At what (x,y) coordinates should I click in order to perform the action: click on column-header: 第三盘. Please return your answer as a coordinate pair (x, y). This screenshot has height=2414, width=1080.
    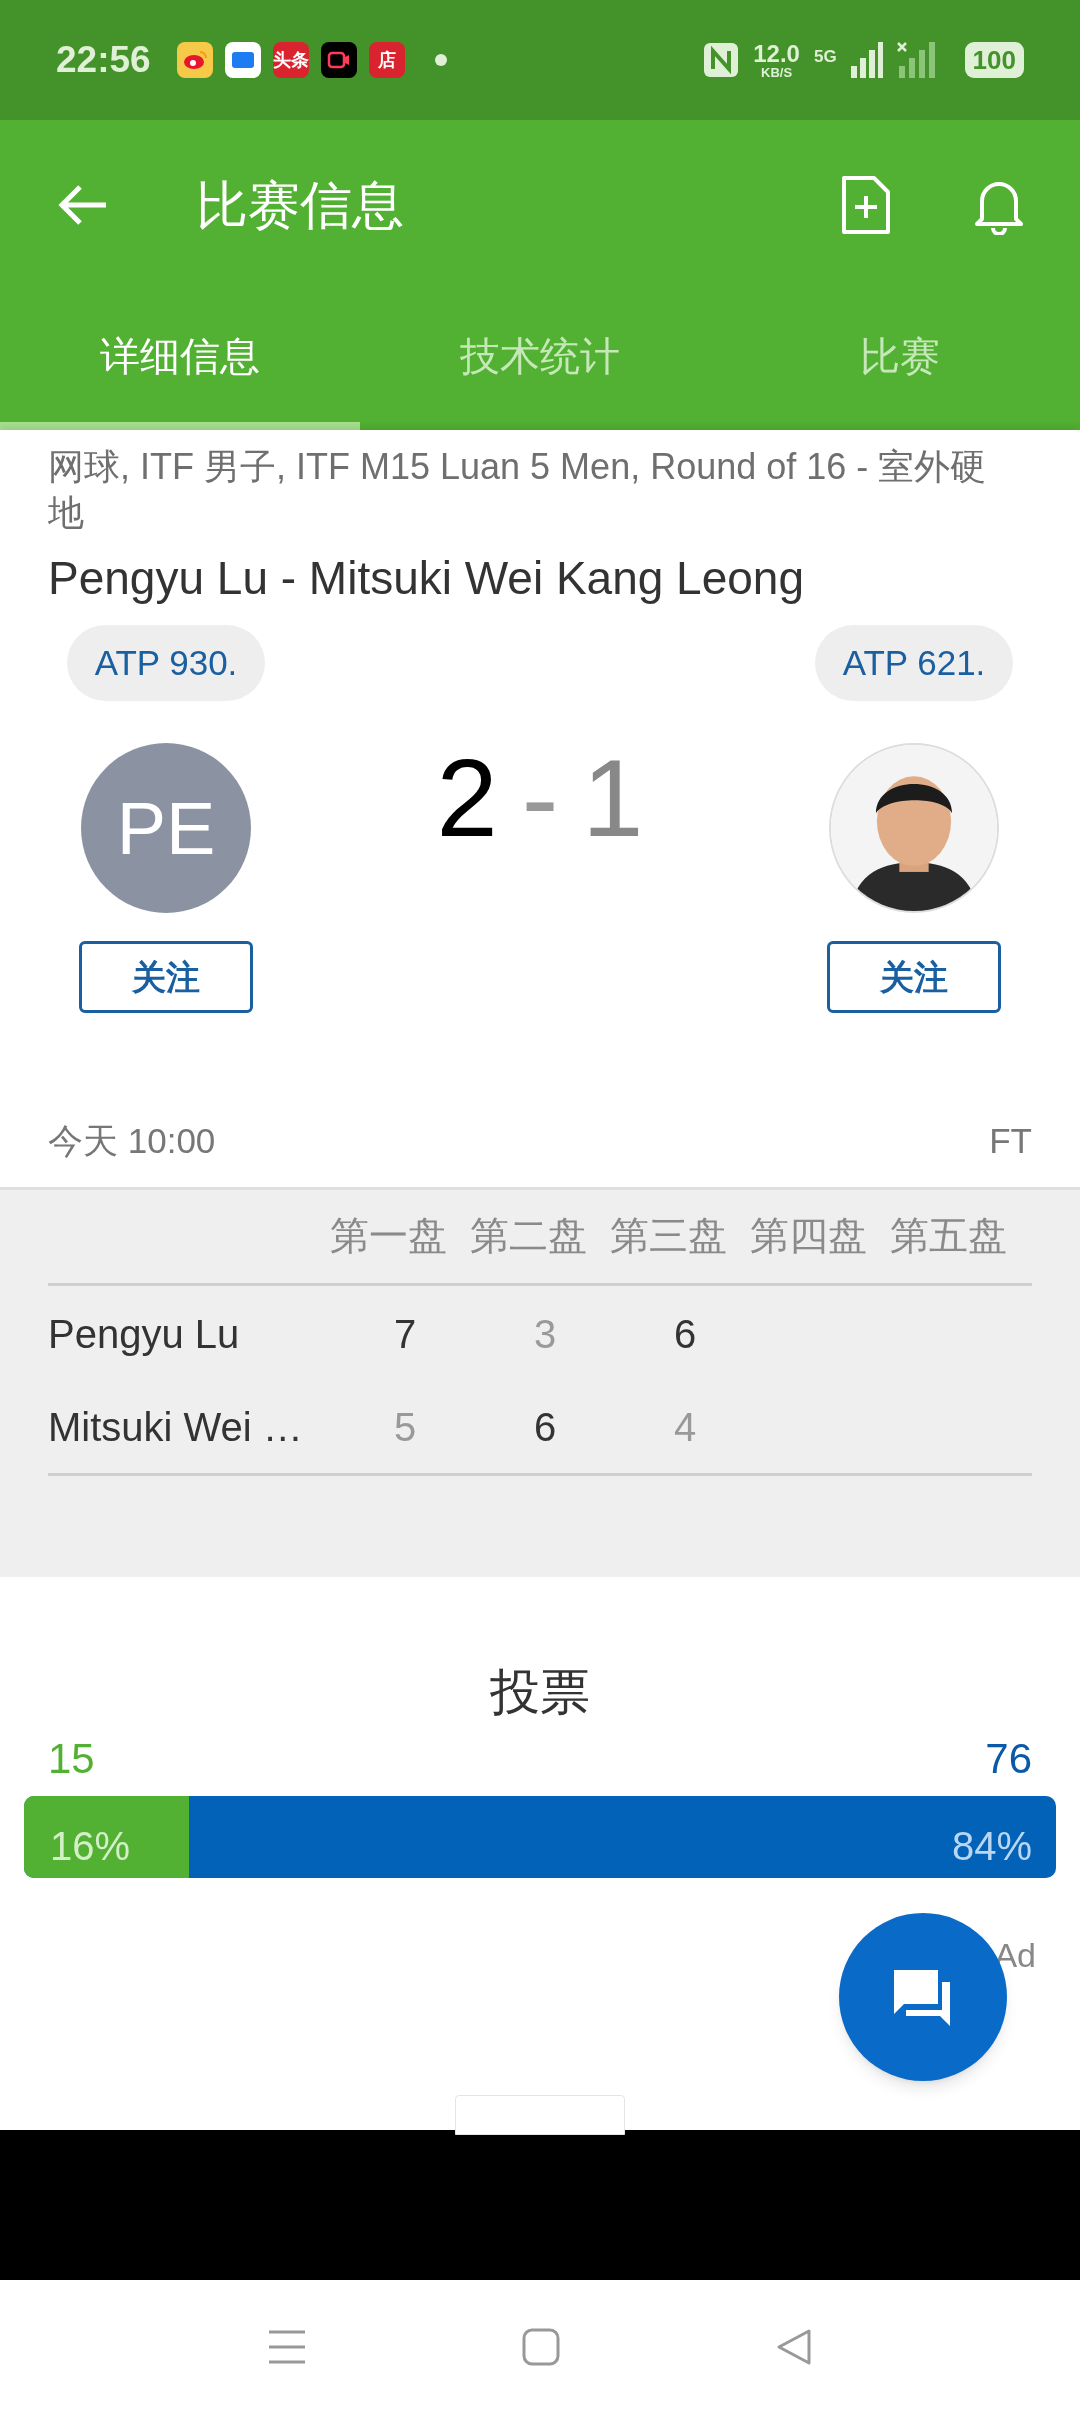
    Looking at the image, I should click on (669, 1236).